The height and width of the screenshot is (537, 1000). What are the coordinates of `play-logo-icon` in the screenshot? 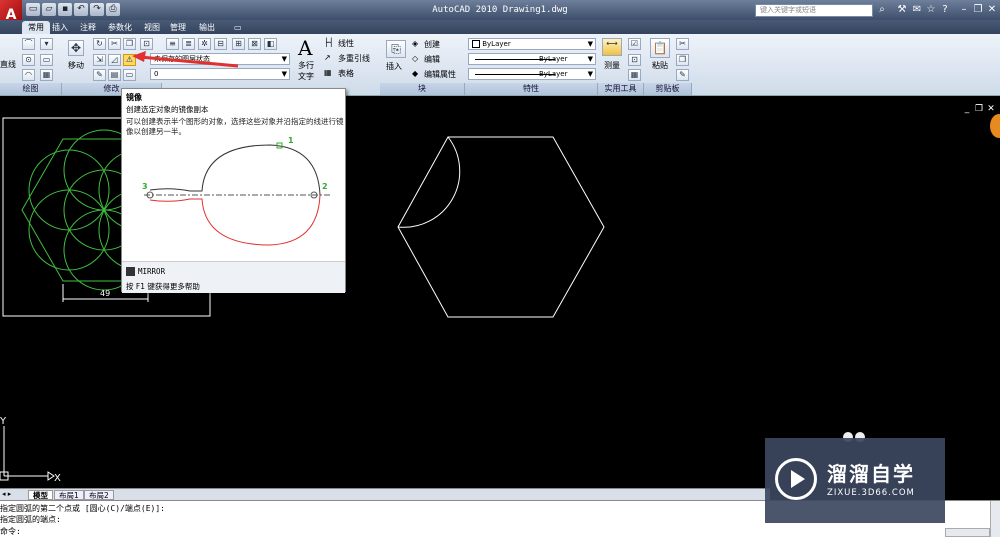 It's located at (796, 479).